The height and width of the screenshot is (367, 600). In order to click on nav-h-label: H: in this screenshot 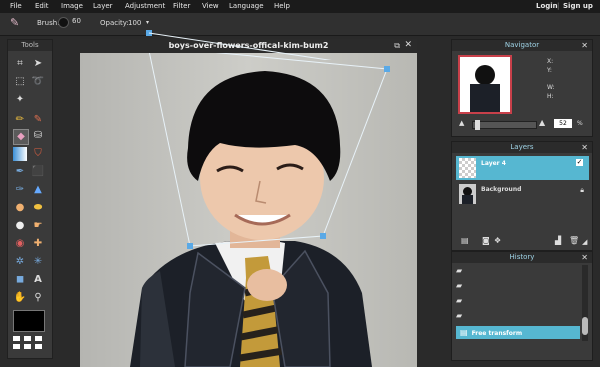, I will do `click(550, 96)`.